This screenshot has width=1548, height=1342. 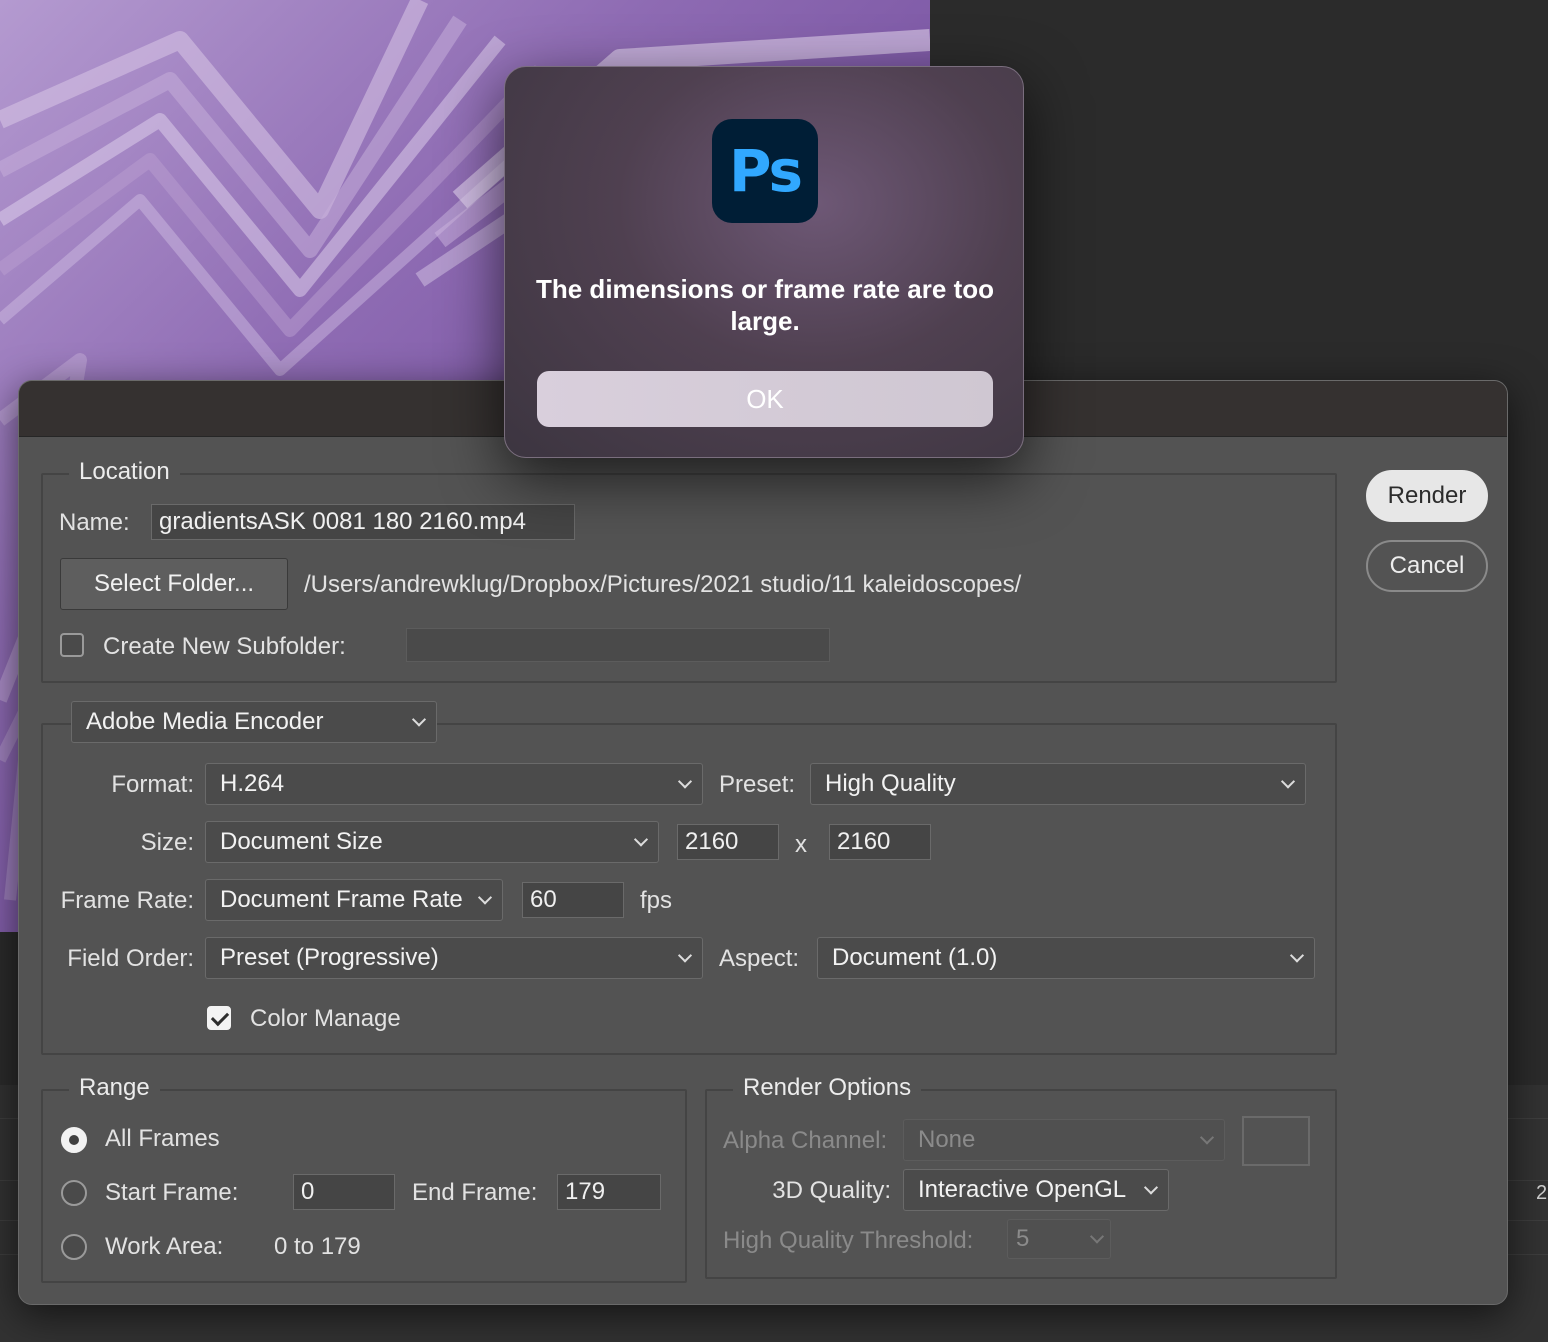 I want to click on start-frame-radio, so click(x=74, y=1193).